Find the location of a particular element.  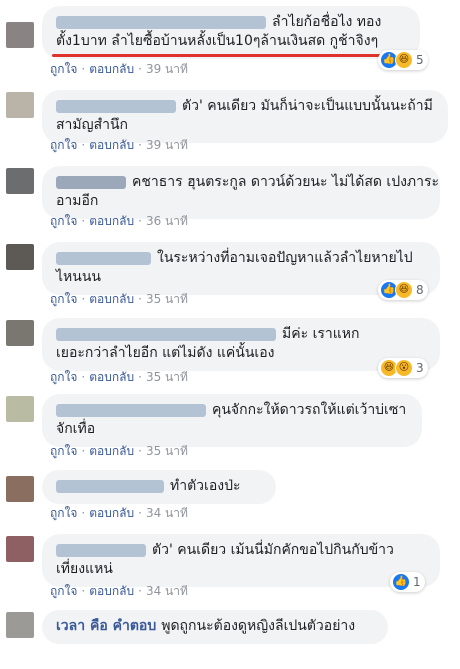

commenter-name: เวลา คือ คำตอบ is located at coordinates (106, 626).